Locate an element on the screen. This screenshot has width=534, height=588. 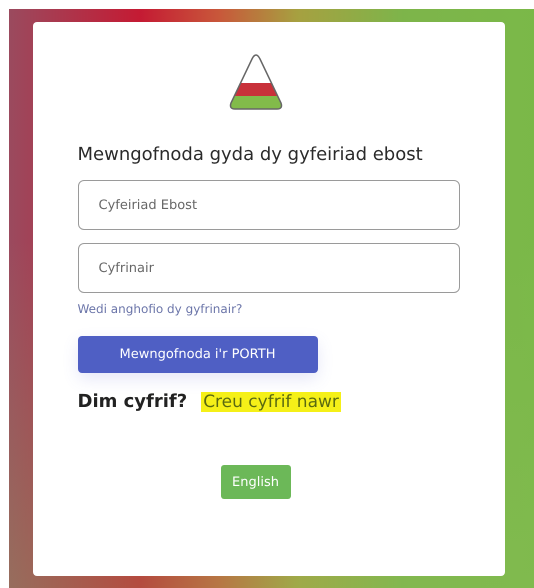
input-field: Cyfeiriad Ebost is located at coordinates (269, 205).